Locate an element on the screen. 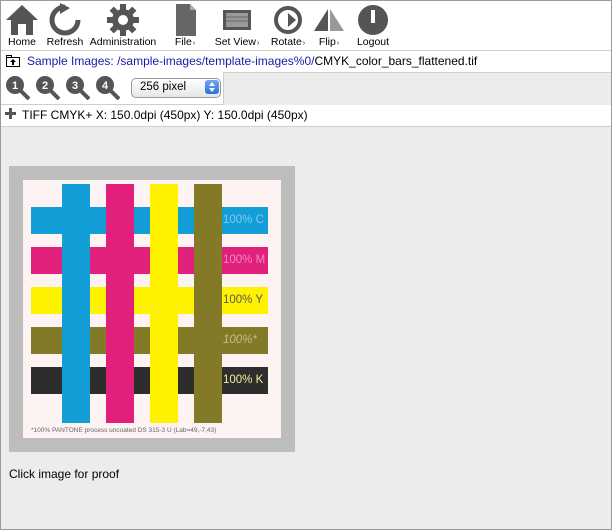 The width and height of the screenshot is (612, 530). breadcrumb-root-link: Sample Images: is located at coordinates (70, 61).